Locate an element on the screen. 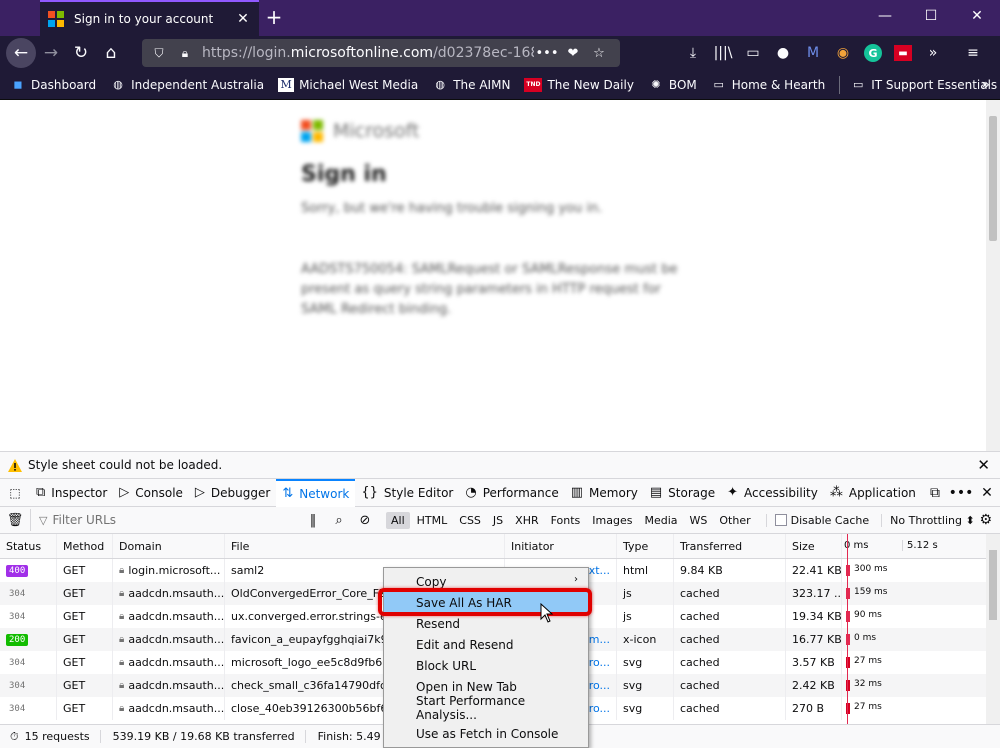  reload-button: ↻ is located at coordinates (81, 53).